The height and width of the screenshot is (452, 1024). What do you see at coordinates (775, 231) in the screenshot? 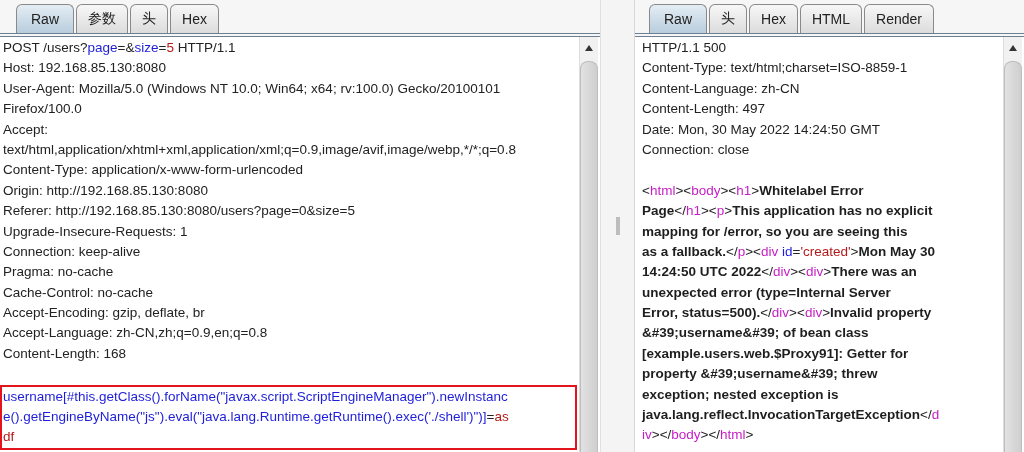
I see `response-line: mapping for /error, so you are seeing this` at bounding box center [775, 231].